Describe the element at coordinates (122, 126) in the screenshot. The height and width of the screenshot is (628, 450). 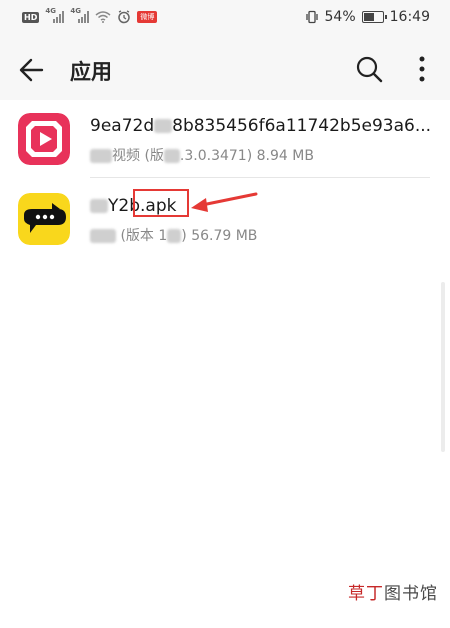
I see `file-name-start: 9ea72d` at that location.